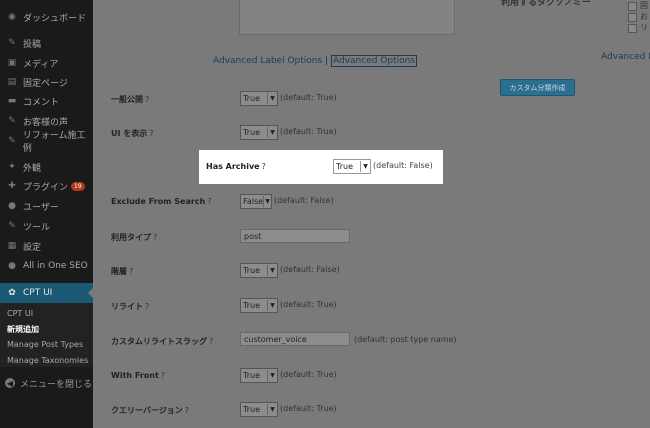 The image size is (650, 428). I want to click on collapse-label: メニューを閉じる, so click(56, 384).